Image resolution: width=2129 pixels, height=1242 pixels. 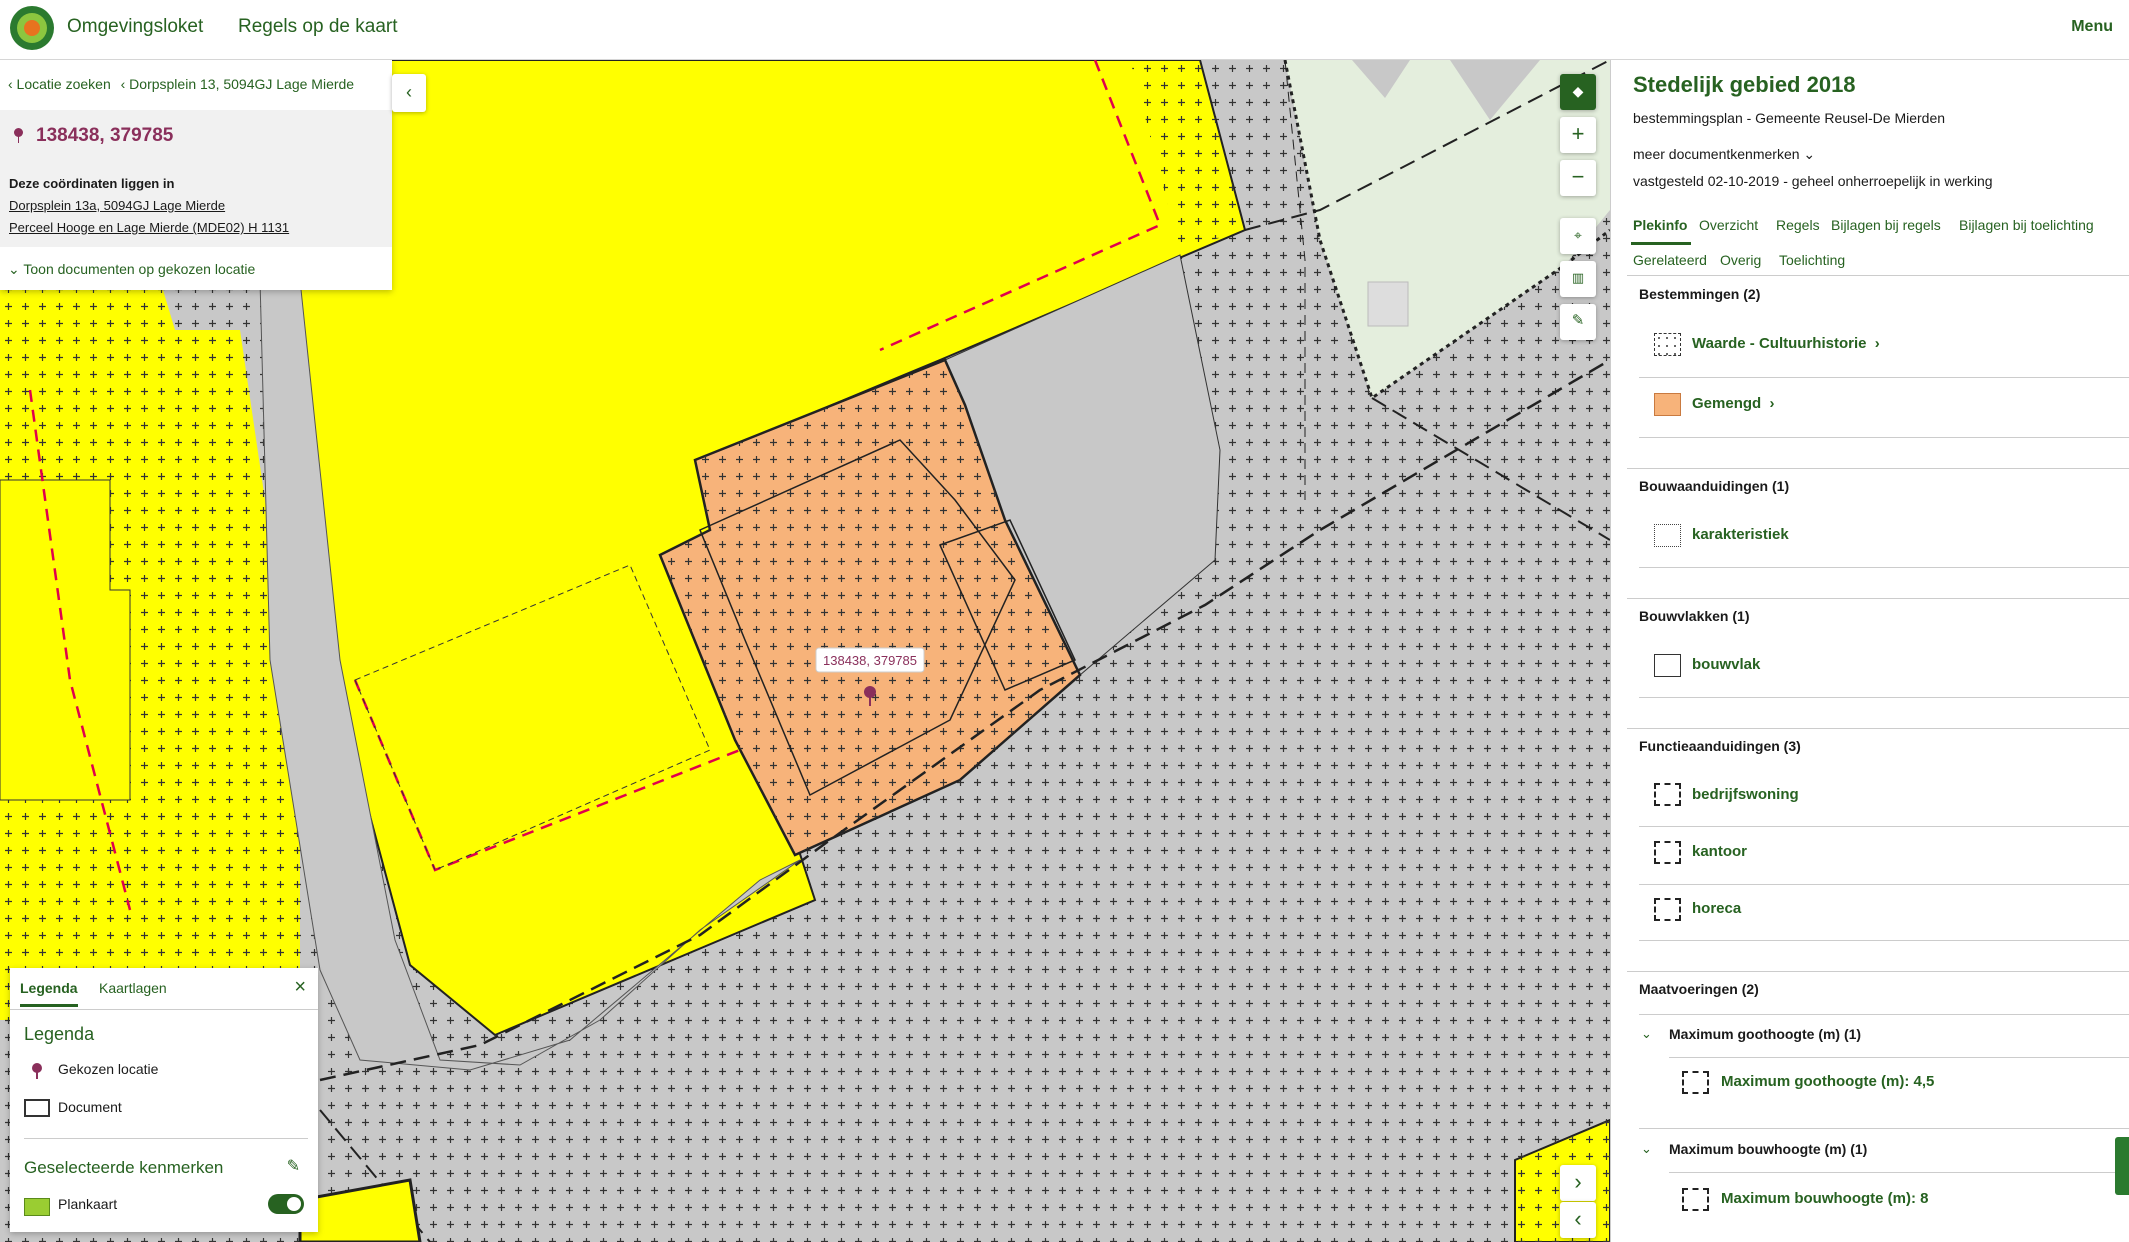 I want to click on legend-item-document: Document, so click(x=90, y=1107).